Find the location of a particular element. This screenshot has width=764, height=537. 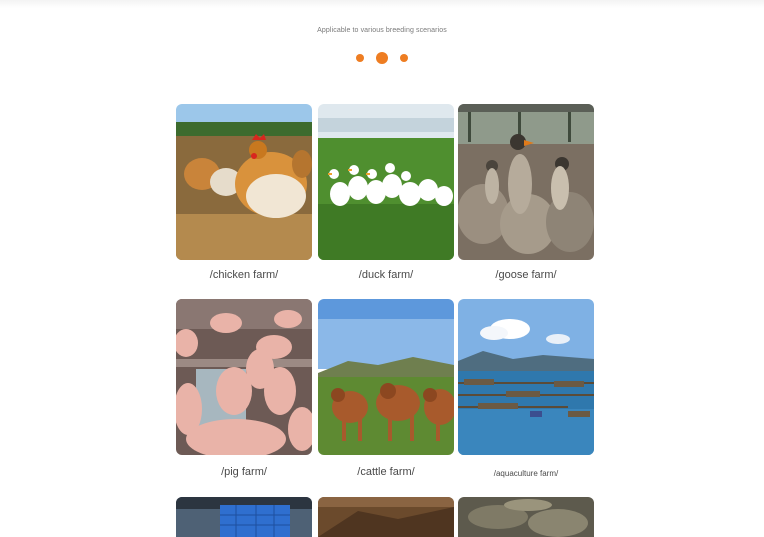

top-fade is located at coordinates (382, 4).